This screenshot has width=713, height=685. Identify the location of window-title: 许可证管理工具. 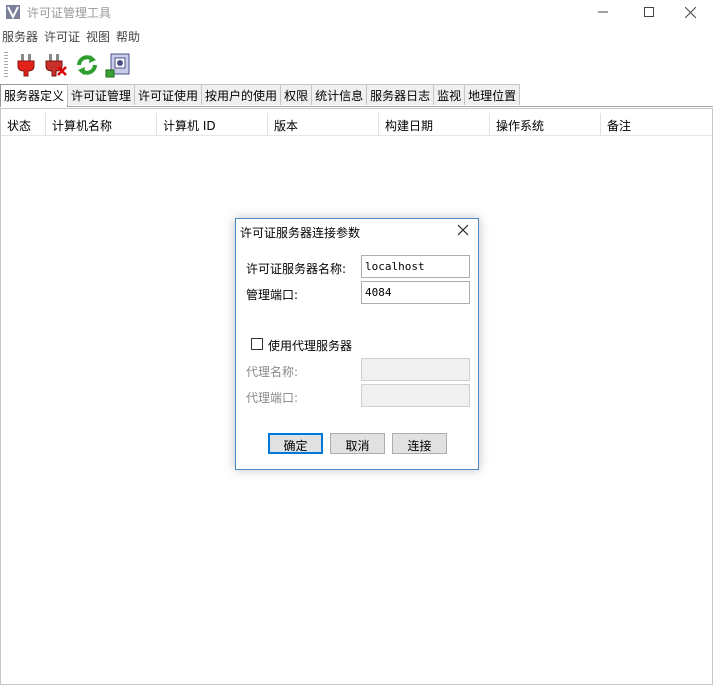
(69, 13).